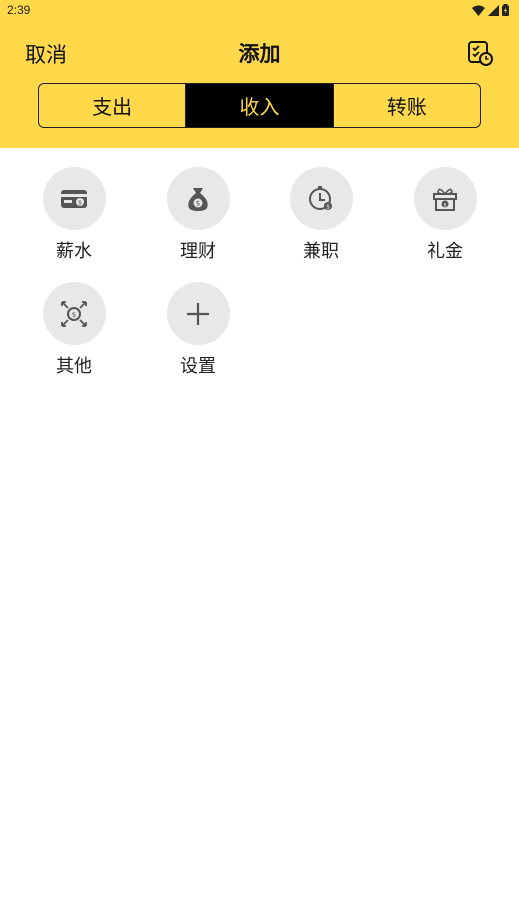  I want to click on status-icons, so click(490, 10).